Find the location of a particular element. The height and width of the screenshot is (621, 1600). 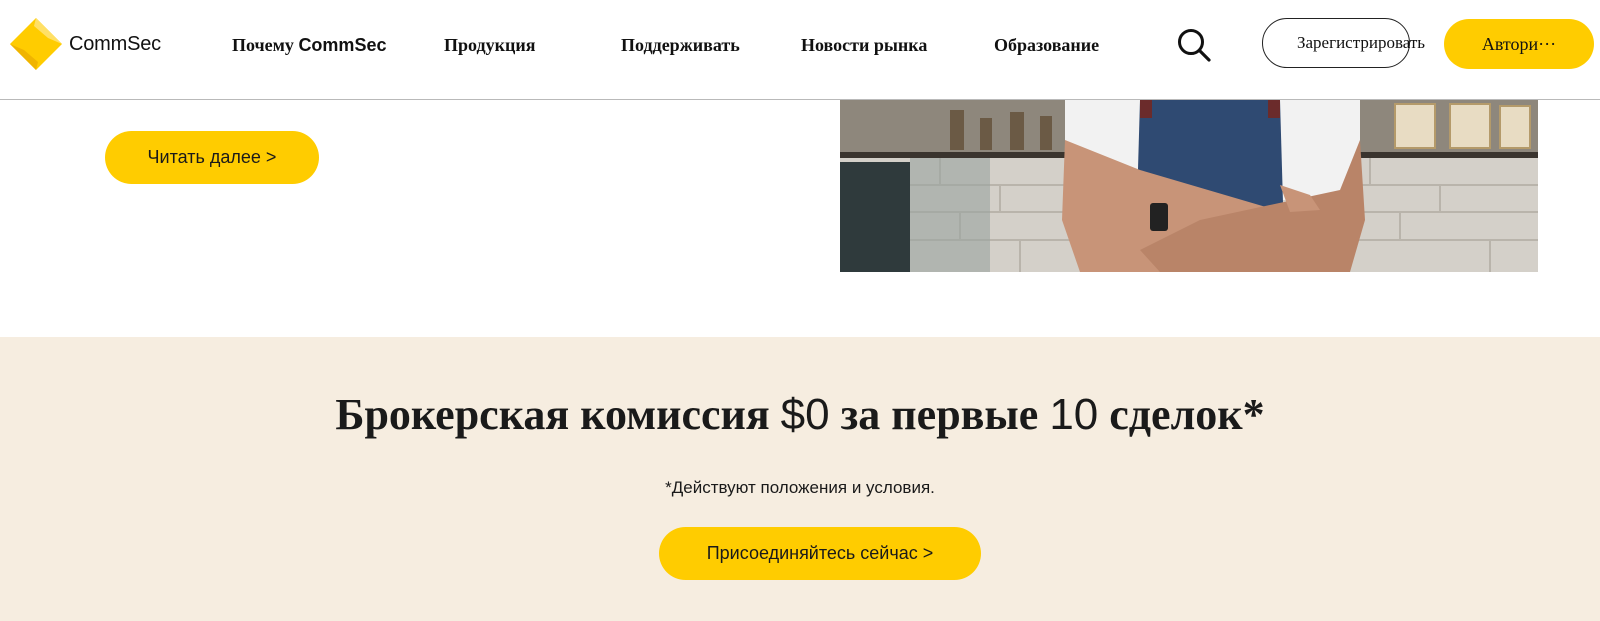

barista-photo is located at coordinates (1189, 186).